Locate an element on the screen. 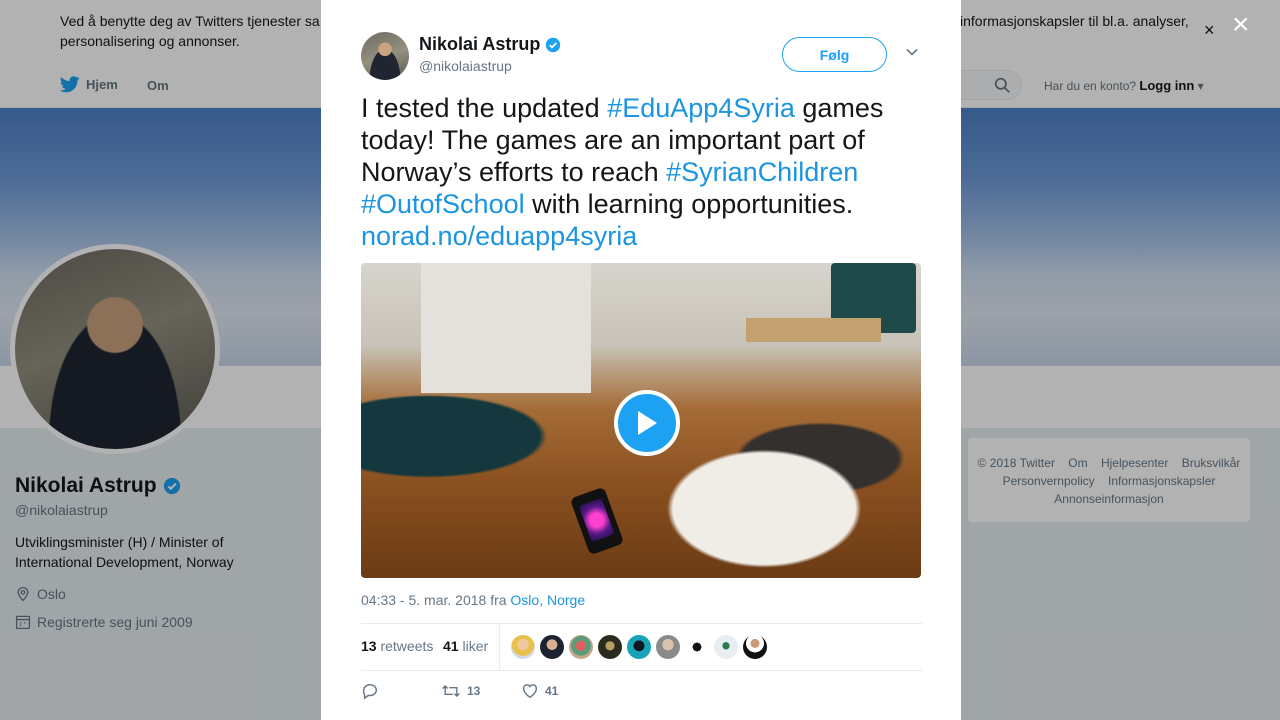  retweet-stat: 13 retweets is located at coordinates (397, 646).